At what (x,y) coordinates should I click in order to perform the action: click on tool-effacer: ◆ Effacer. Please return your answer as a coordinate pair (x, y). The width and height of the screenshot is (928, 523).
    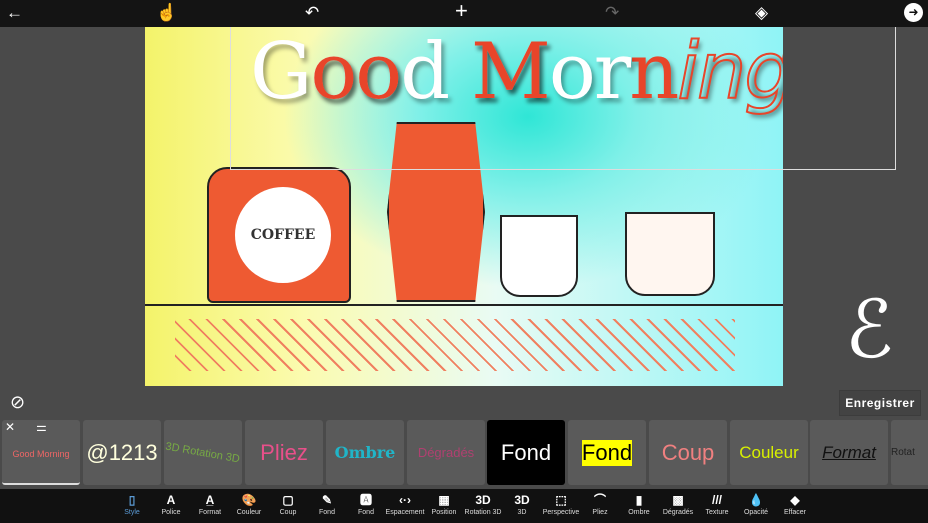
    Looking at the image, I should click on (795, 503).